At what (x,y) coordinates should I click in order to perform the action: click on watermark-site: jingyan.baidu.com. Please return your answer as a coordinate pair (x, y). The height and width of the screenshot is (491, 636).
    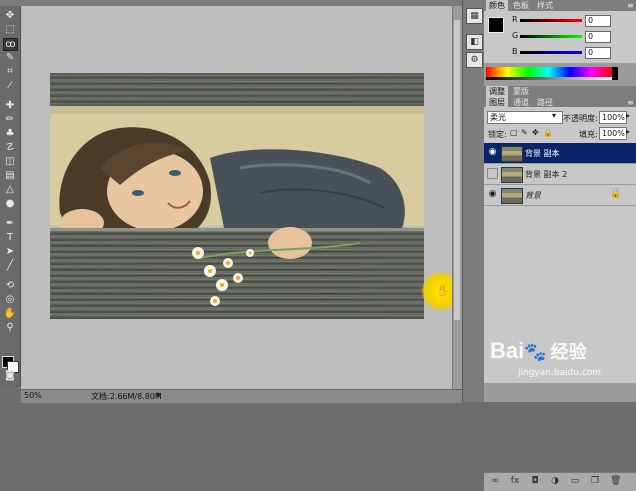
    Looking at the image, I should click on (560, 373).